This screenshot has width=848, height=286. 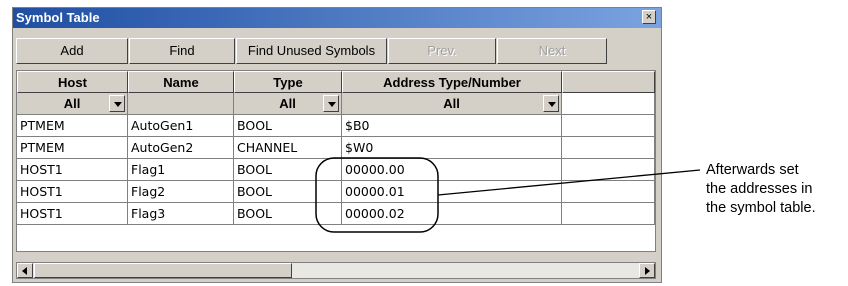 What do you see at coordinates (25, 270) in the screenshot?
I see `scroll-left-arrow-icon` at bounding box center [25, 270].